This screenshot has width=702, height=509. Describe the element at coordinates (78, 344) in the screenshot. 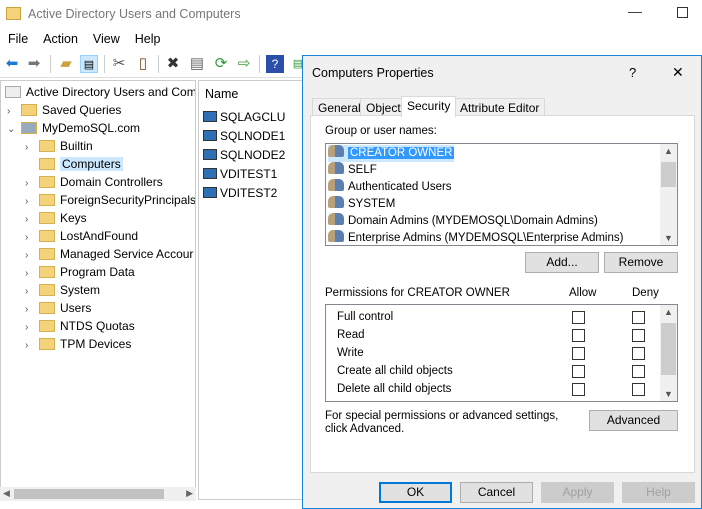

I see `tree-item-tpm-devices: › TPM Devices` at that location.